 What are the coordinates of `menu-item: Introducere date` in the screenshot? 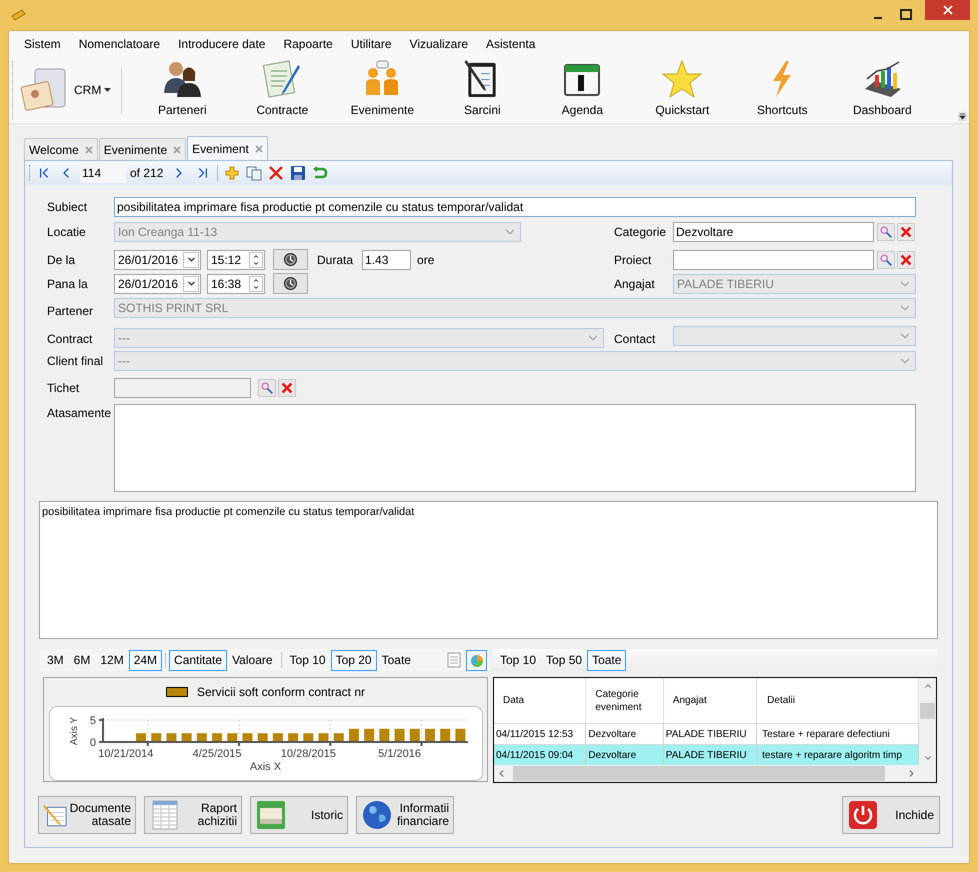 It's located at (222, 44).